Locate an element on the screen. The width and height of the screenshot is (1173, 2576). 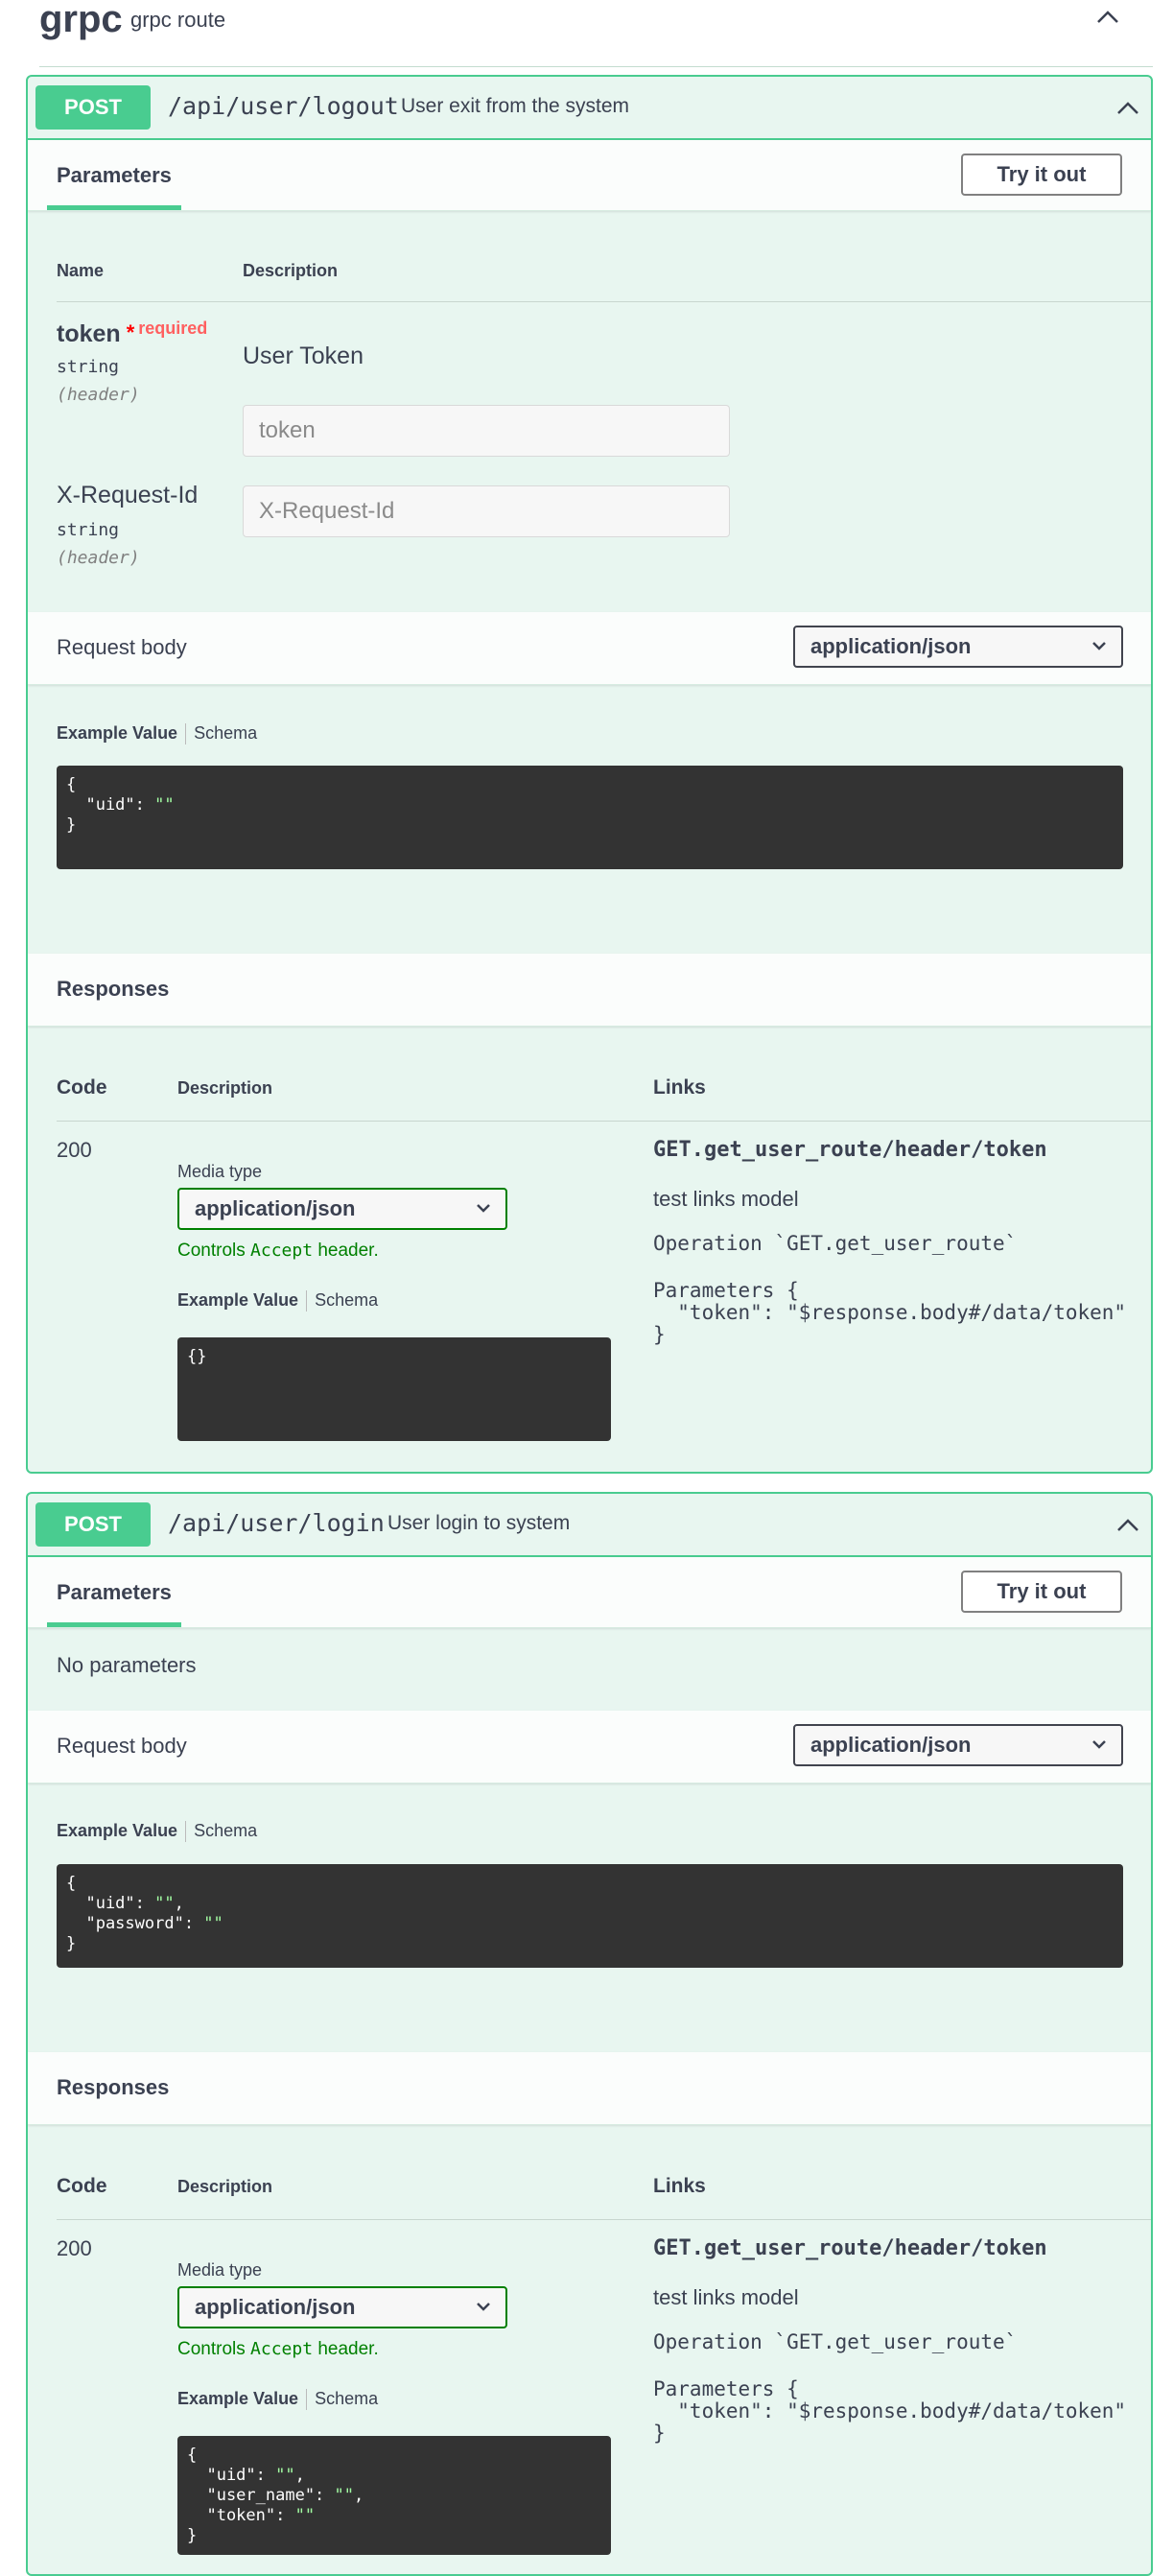
note-code: Accept is located at coordinates (282, 1251).